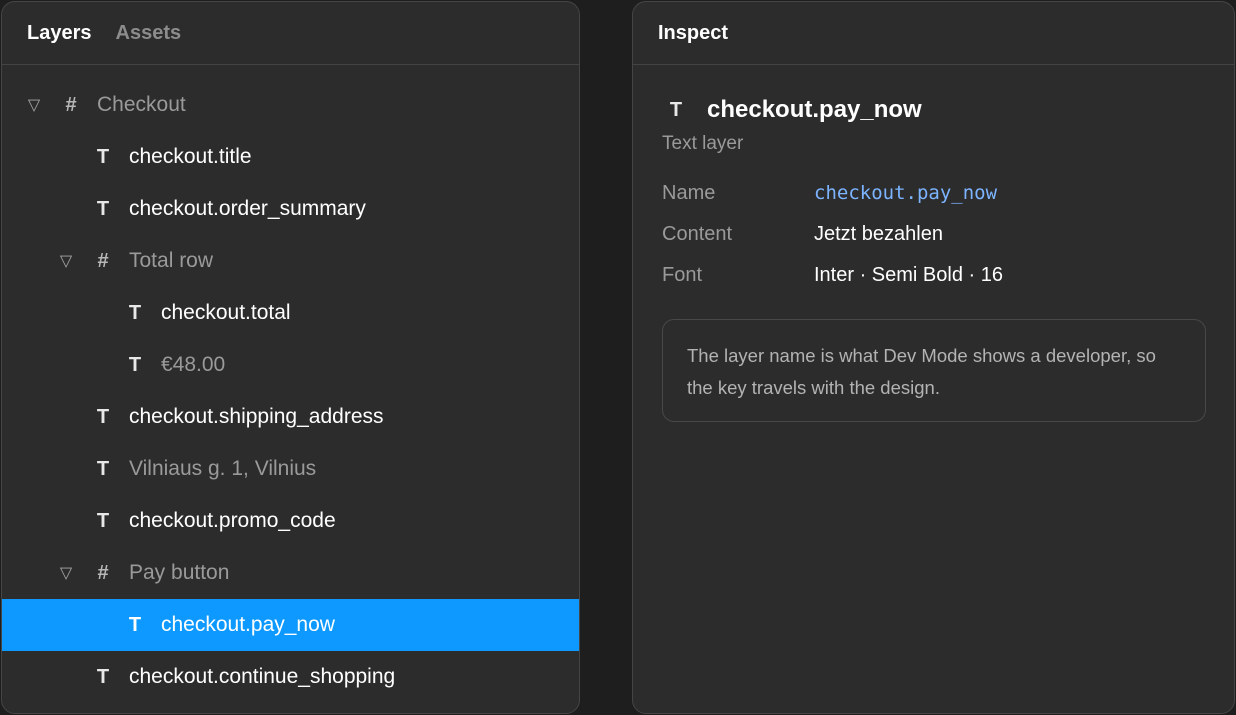 Image resolution: width=1236 pixels, height=715 pixels. I want to click on layer-row-frame: ▽ # Checkout, so click(290, 105).